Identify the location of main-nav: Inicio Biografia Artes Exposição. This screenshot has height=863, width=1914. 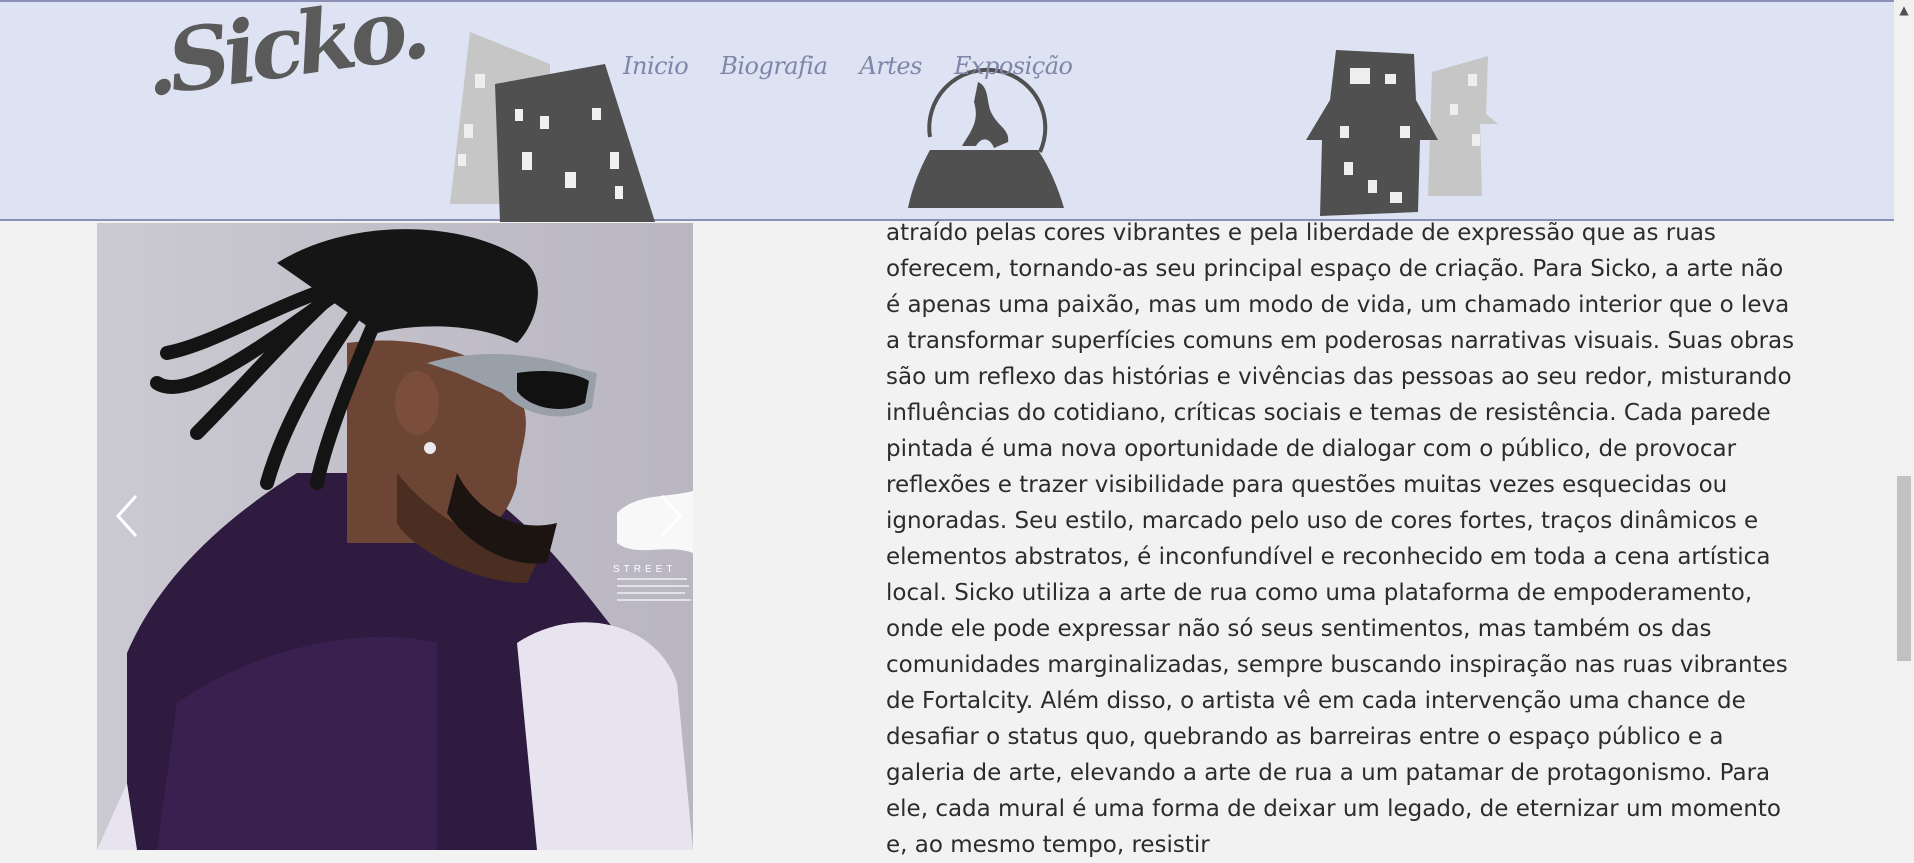
(848, 66).